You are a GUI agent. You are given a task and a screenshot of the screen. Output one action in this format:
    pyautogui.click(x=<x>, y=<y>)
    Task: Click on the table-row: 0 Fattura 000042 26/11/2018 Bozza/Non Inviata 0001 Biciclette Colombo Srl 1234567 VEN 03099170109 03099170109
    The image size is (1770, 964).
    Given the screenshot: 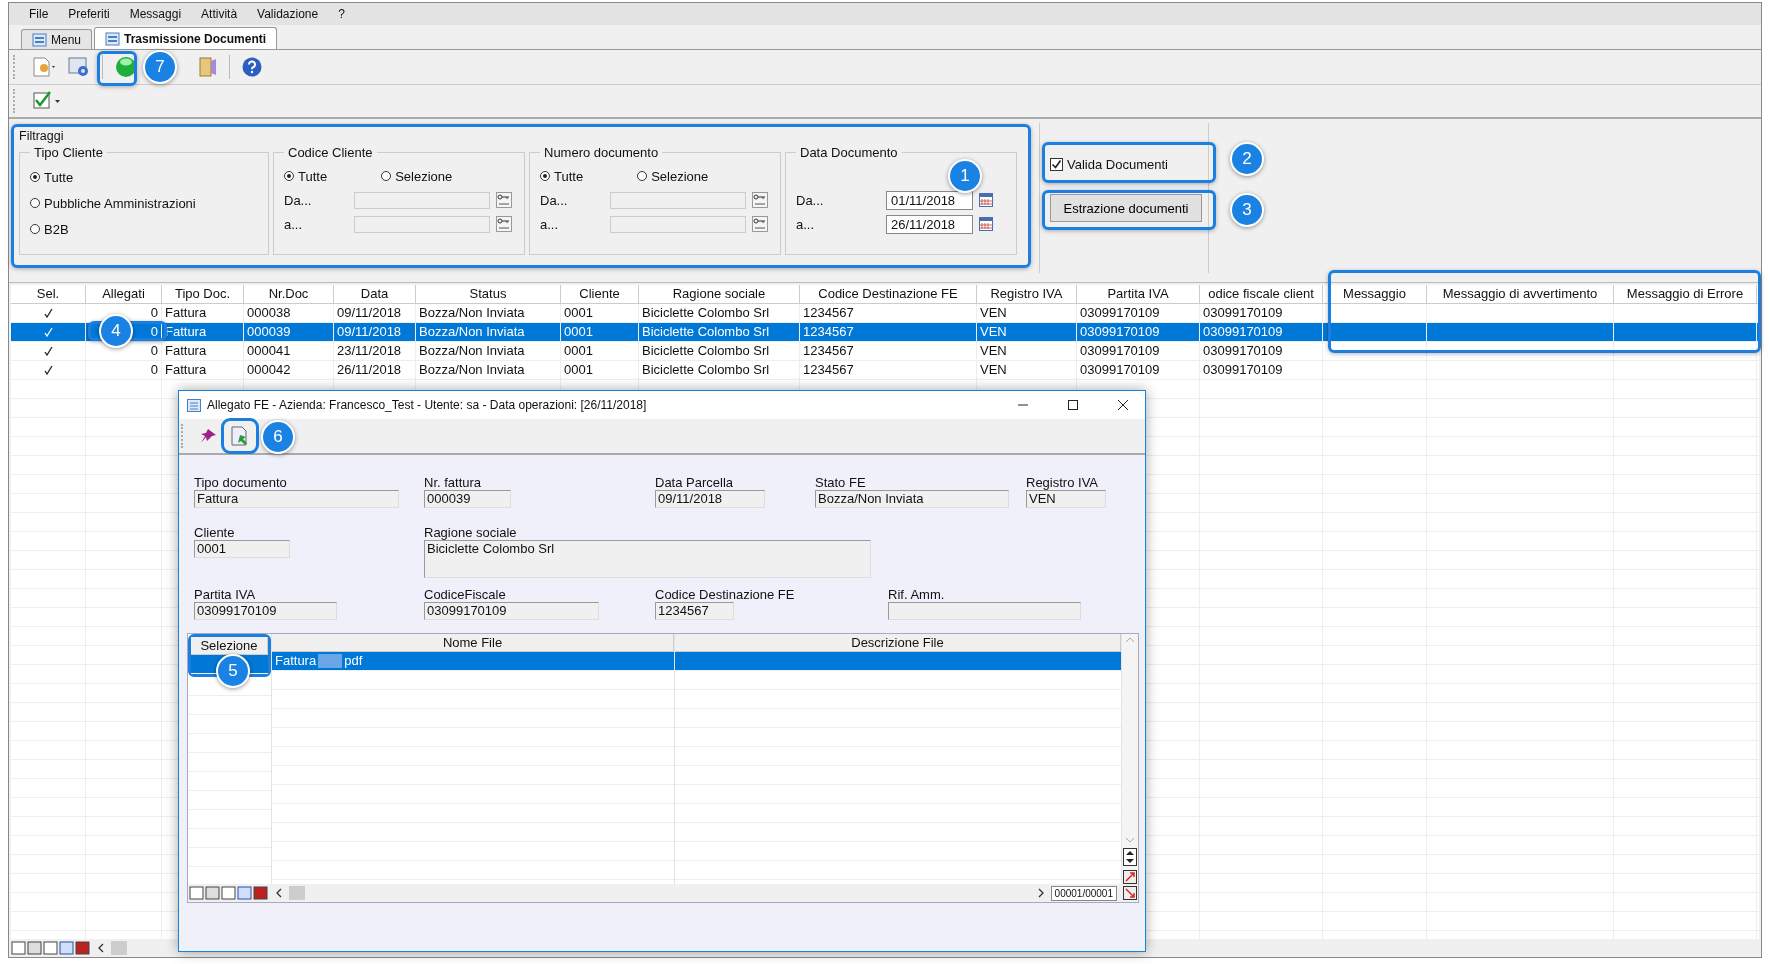 What is the action you would take?
    pyautogui.click(x=885, y=370)
    